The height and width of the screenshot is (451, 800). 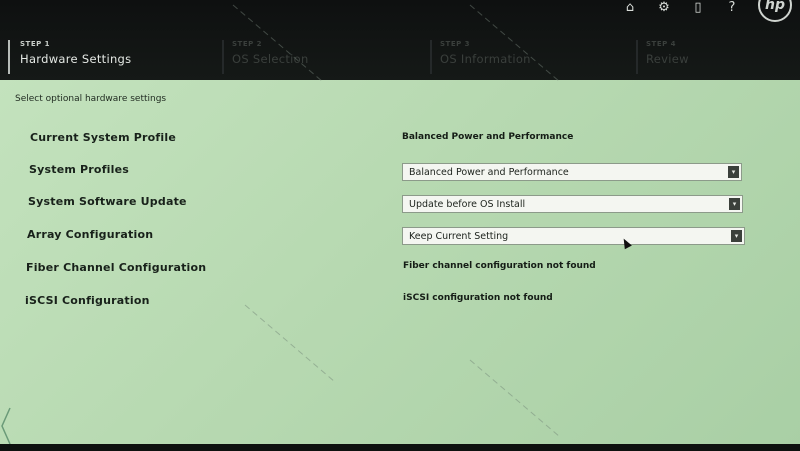 What do you see at coordinates (90, 234) in the screenshot?
I see `array-configuration-label: Array Configuration` at bounding box center [90, 234].